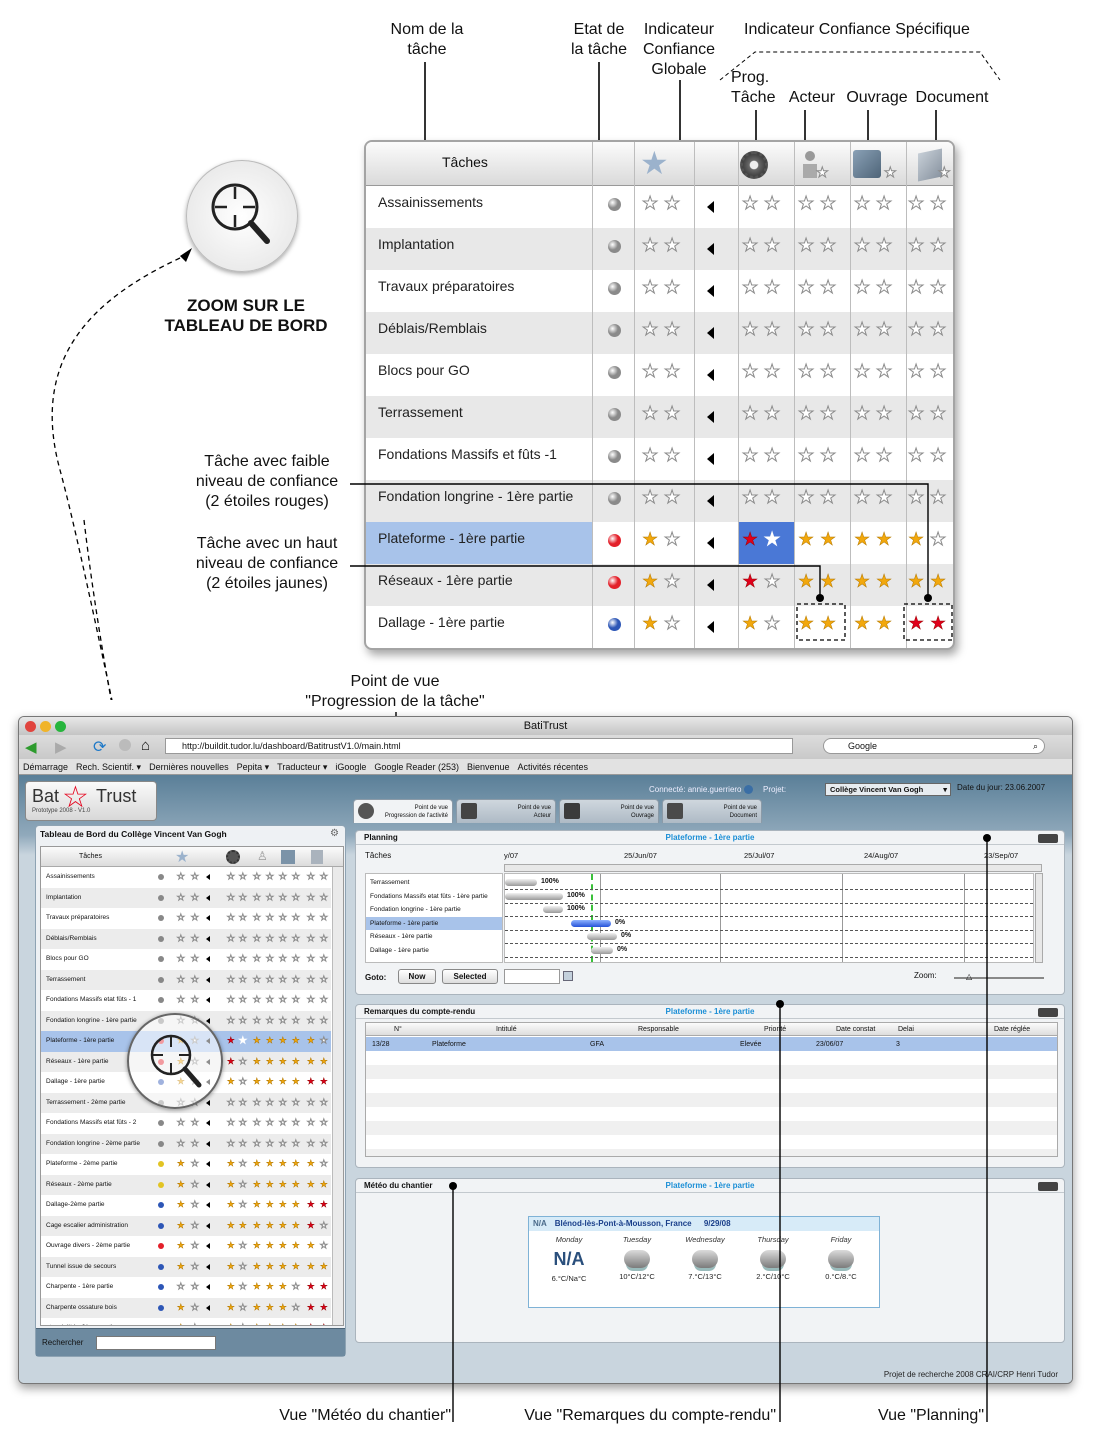 This screenshot has width=1094, height=1445. What do you see at coordinates (365, 1415) in the screenshot?
I see `annotation-vue-meteo: Vue "Météo du chantier"` at bounding box center [365, 1415].